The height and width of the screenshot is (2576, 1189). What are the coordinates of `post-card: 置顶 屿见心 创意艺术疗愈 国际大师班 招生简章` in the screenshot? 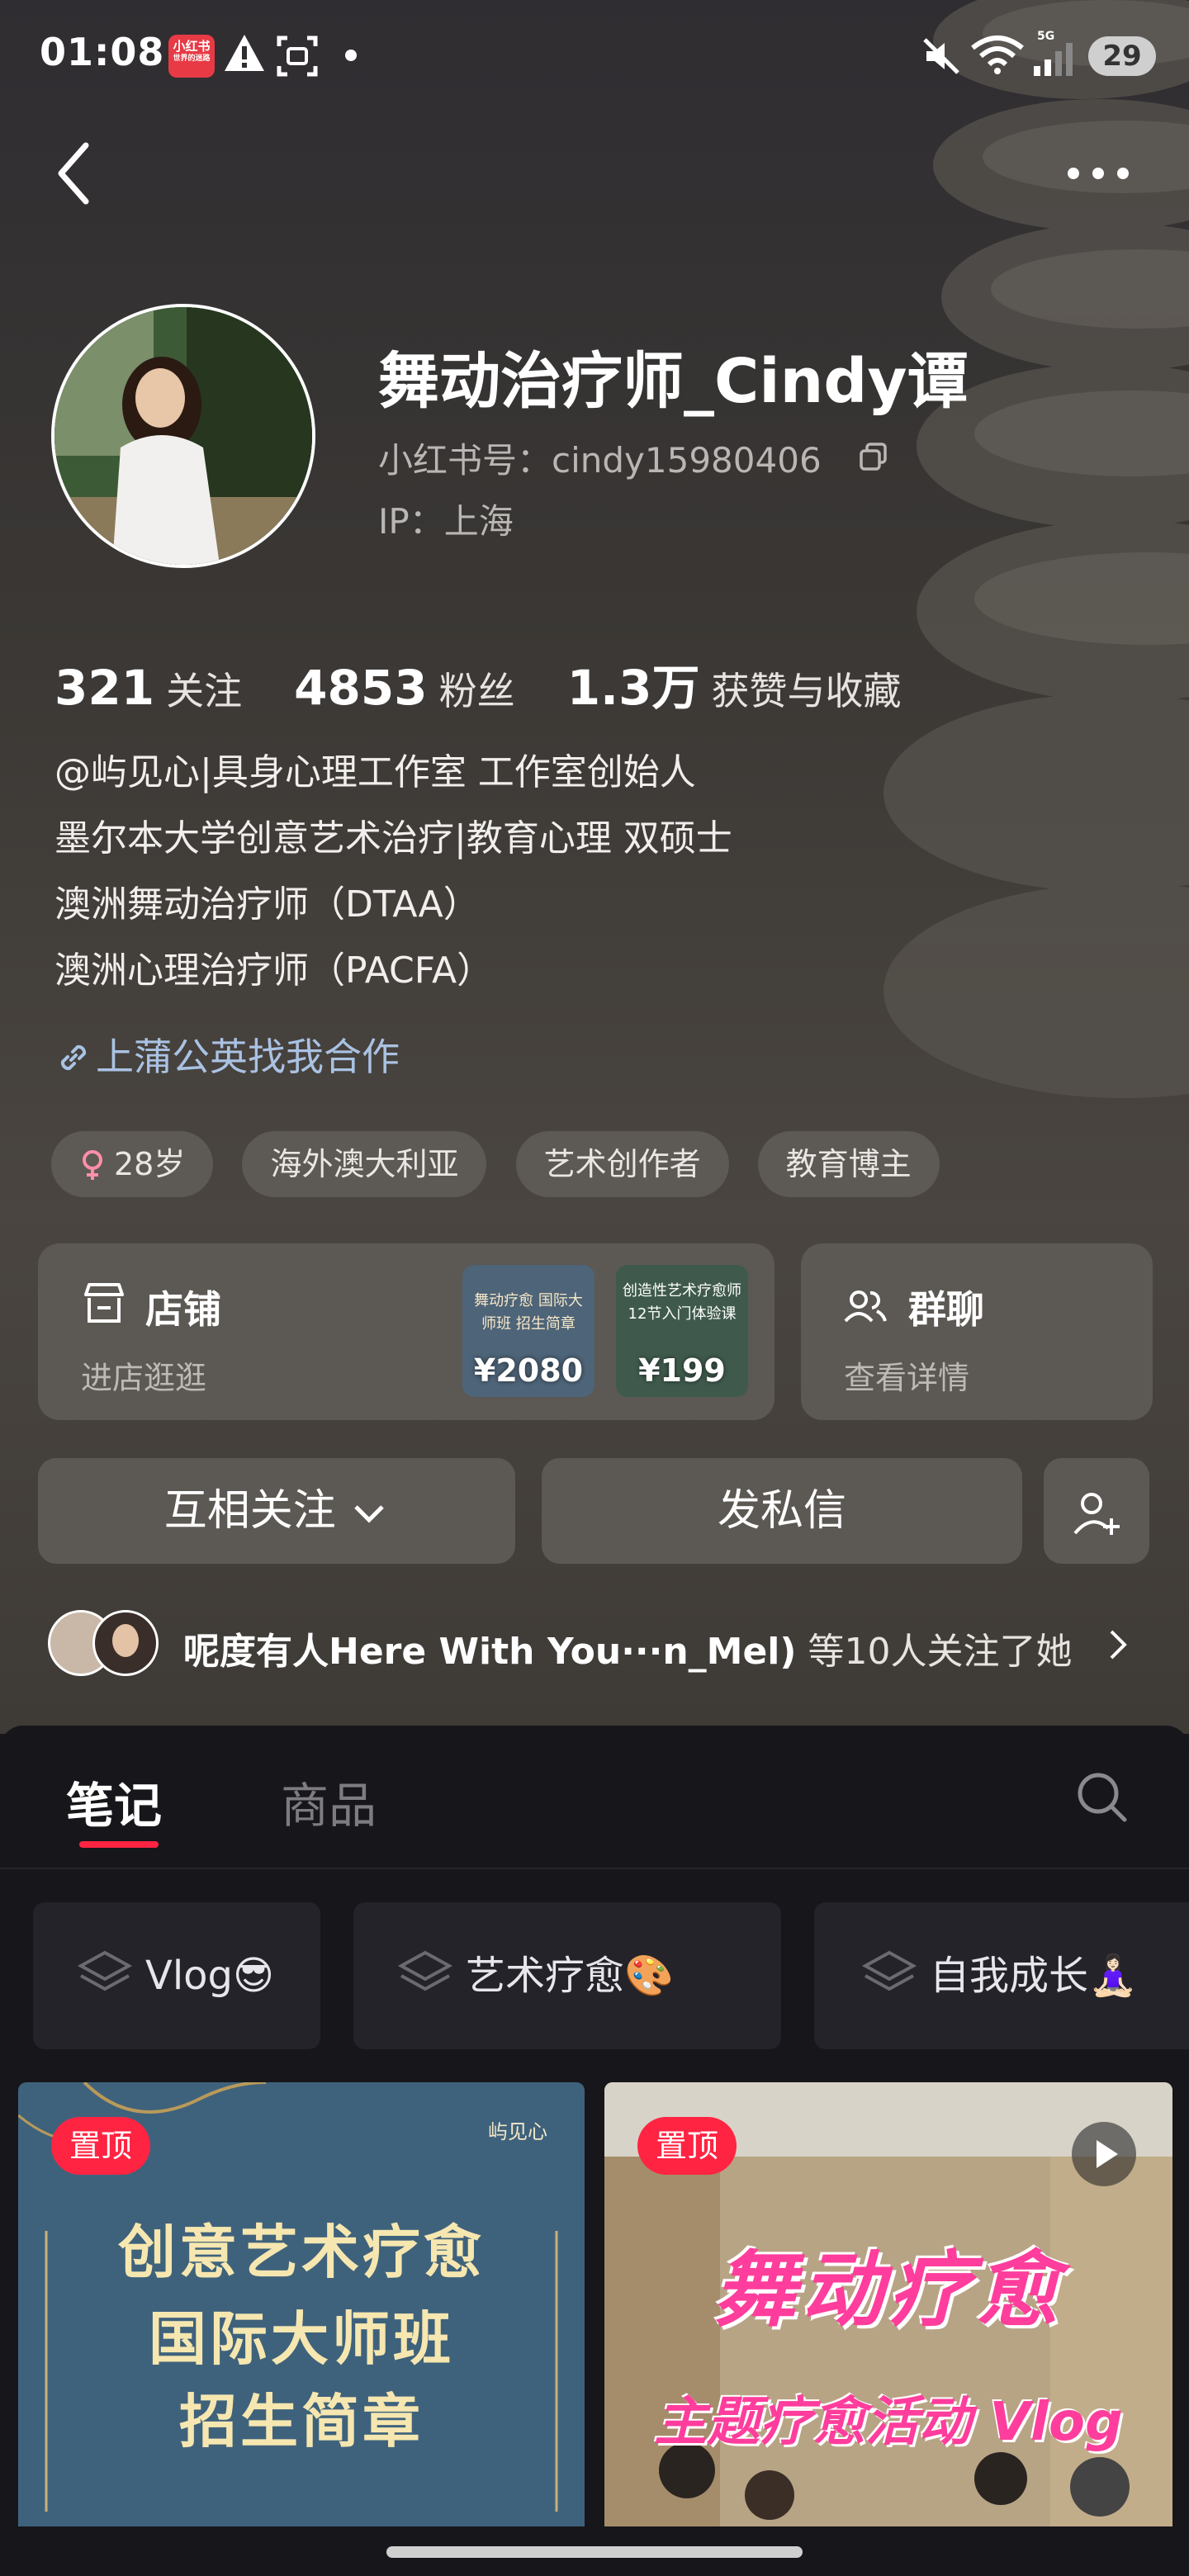 It's located at (301, 2304).